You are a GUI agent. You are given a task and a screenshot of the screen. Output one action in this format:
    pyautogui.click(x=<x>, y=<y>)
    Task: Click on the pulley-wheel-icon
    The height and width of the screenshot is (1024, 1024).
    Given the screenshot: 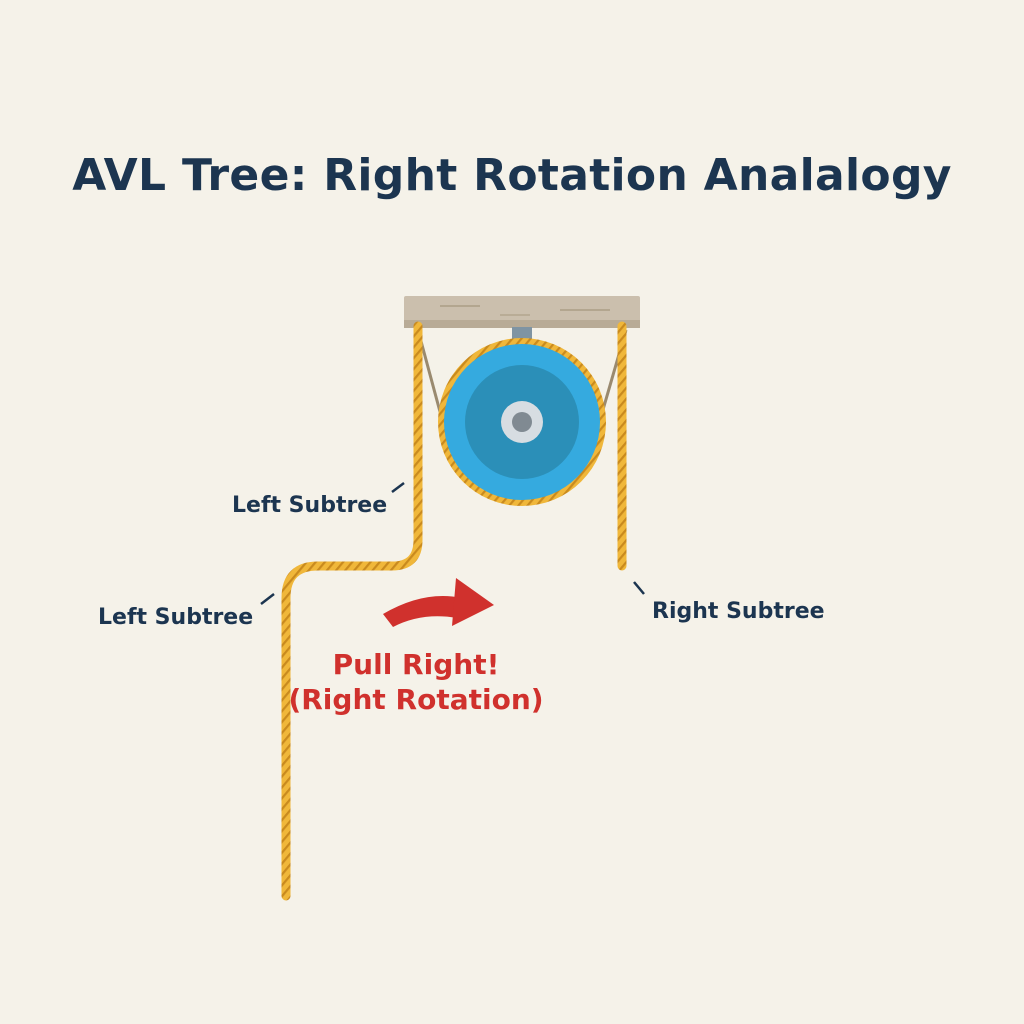 What is the action you would take?
    pyautogui.click(x=522, y=422)
    